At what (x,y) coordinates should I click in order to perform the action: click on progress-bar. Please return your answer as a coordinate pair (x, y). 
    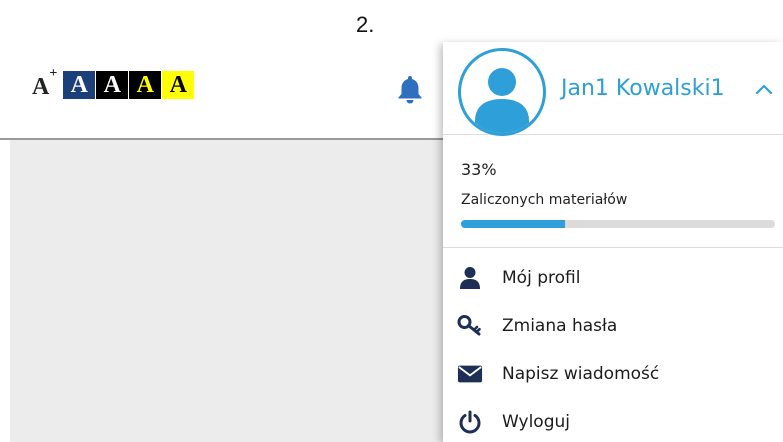
    Looking at the image, I should click on (618, 224).